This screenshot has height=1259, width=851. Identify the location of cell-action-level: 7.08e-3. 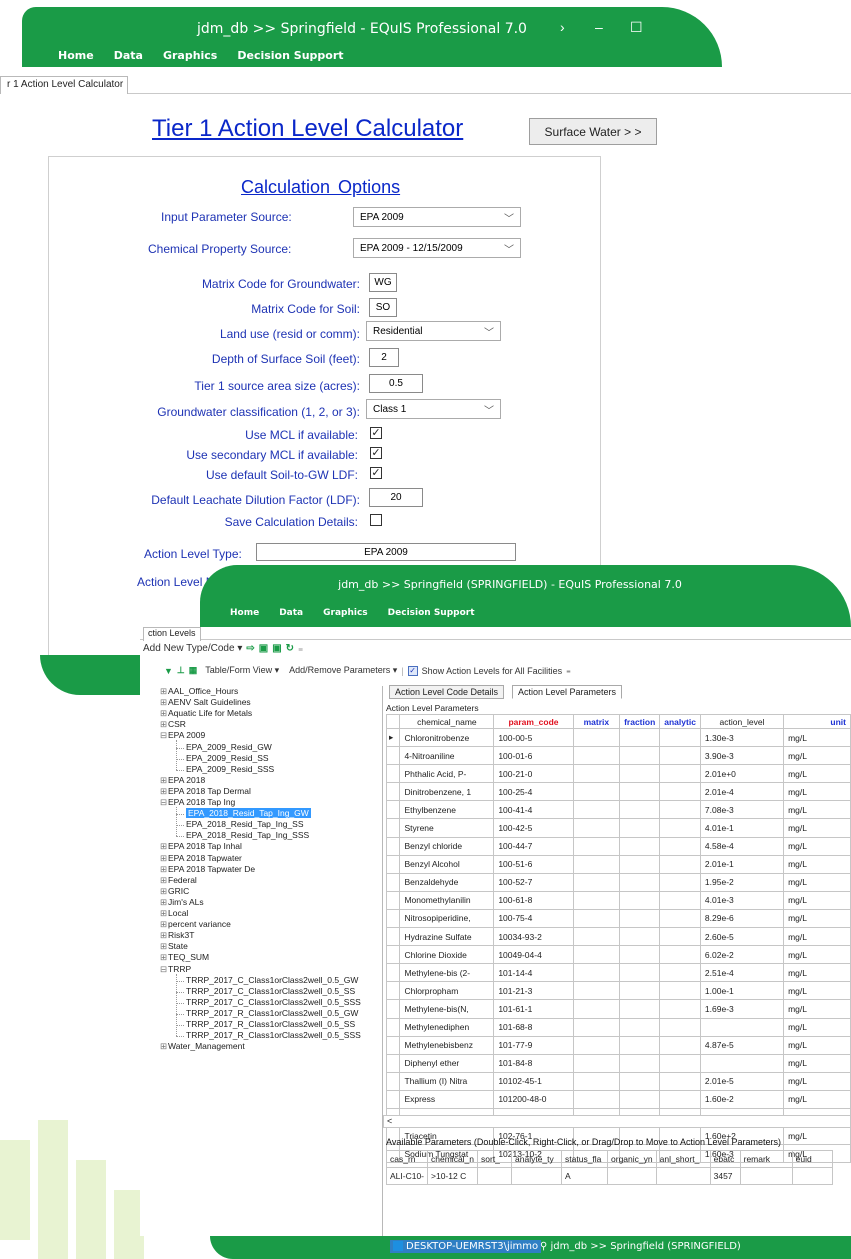
(742, 810).